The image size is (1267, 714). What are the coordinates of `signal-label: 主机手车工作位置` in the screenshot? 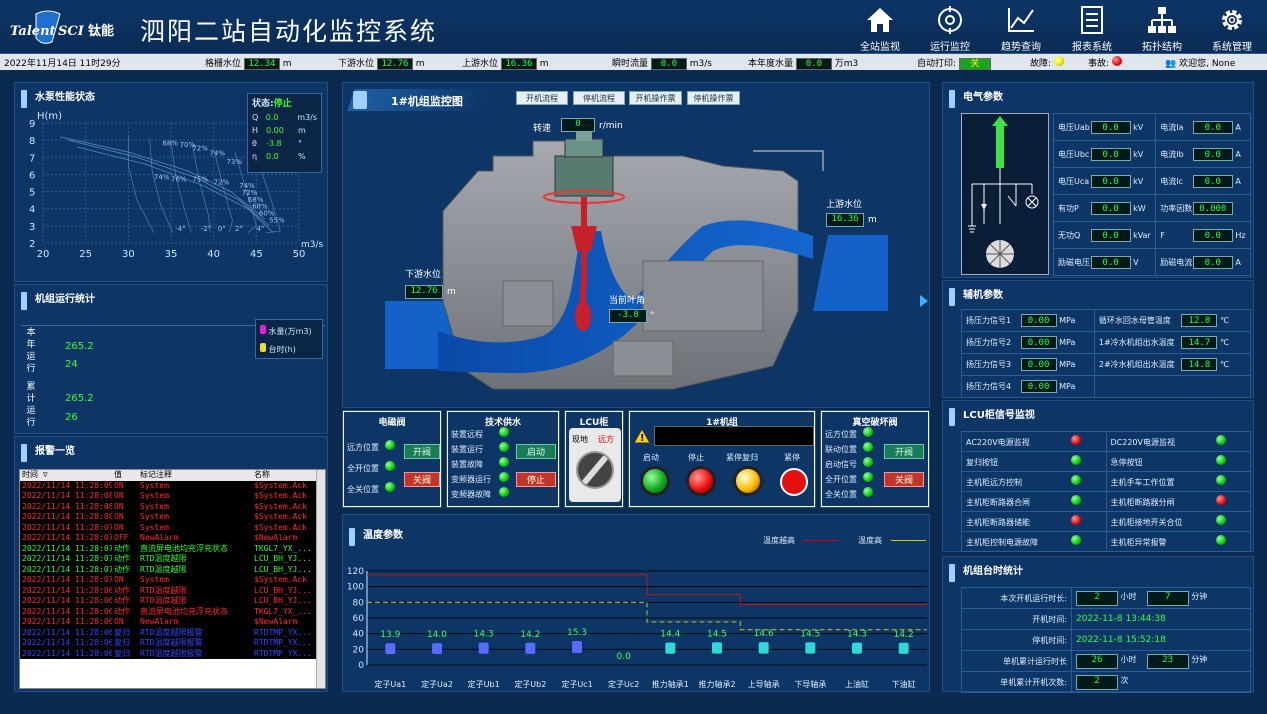 It's located at (1142, 482).